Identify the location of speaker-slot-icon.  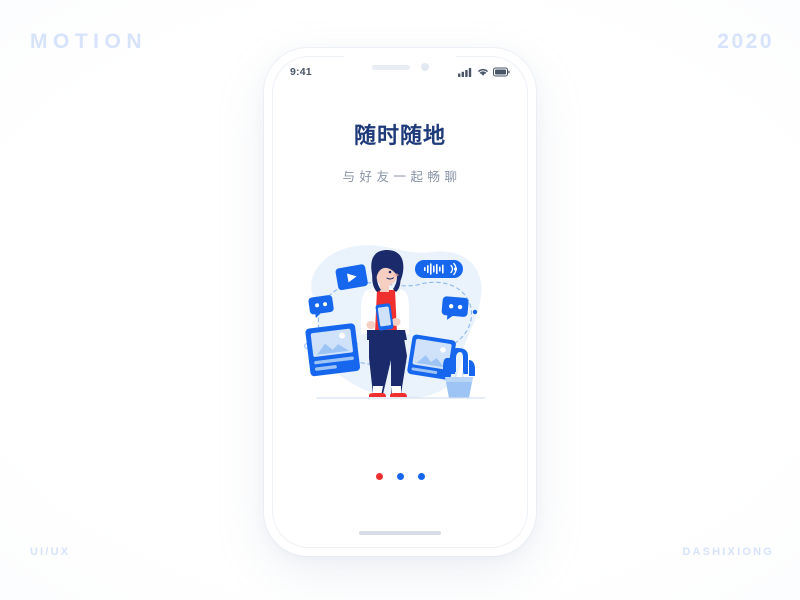
(390, 67).